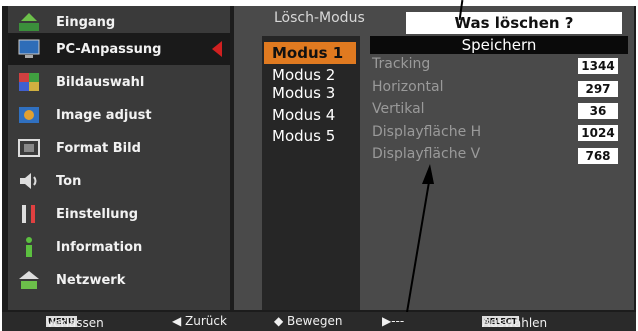 Image resolution: width=638 pixels, height=331 pixels. I want to click on param-label-tracking: Tracking, so click(401, 64).